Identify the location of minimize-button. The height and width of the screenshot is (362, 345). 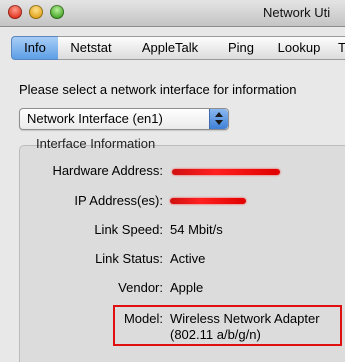
(36, 12).